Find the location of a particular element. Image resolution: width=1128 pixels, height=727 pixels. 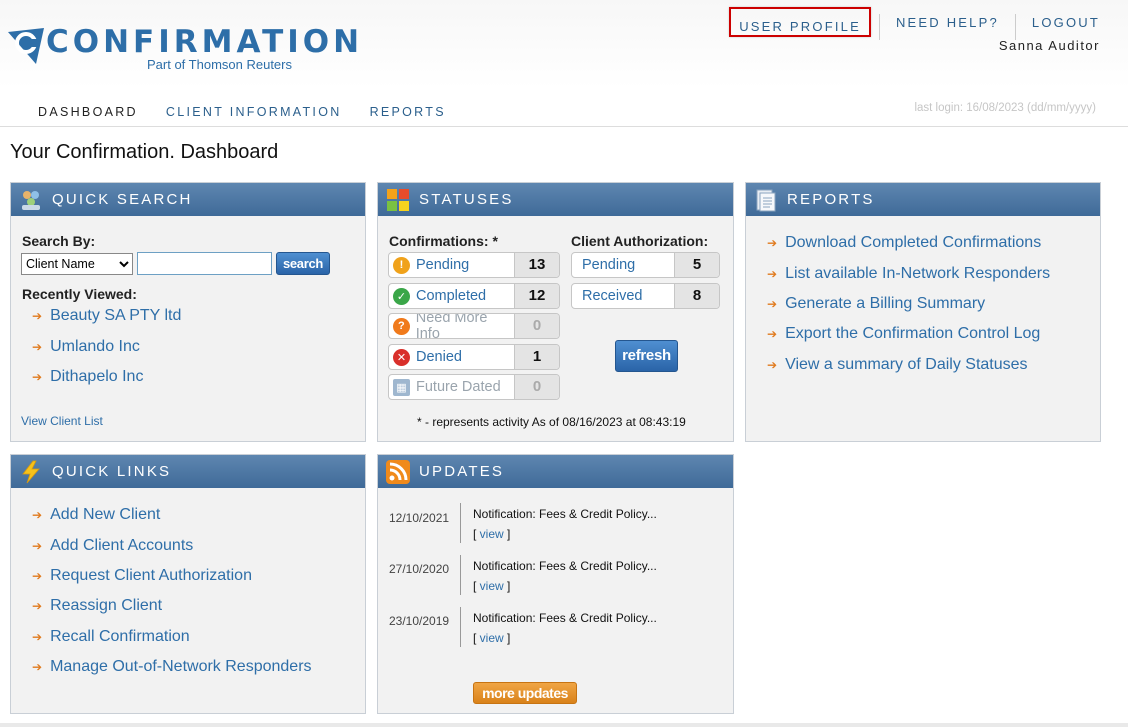

logo-text: CONFIRMATION is located at coordinates (205, 42).